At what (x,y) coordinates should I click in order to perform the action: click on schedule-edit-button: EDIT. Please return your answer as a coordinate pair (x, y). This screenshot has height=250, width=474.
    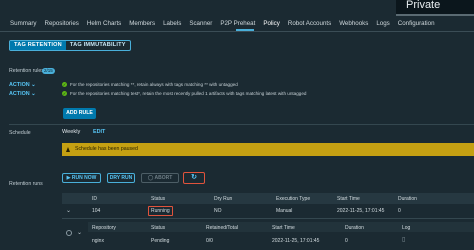
    Looking at the image, I should click on (99, 132).